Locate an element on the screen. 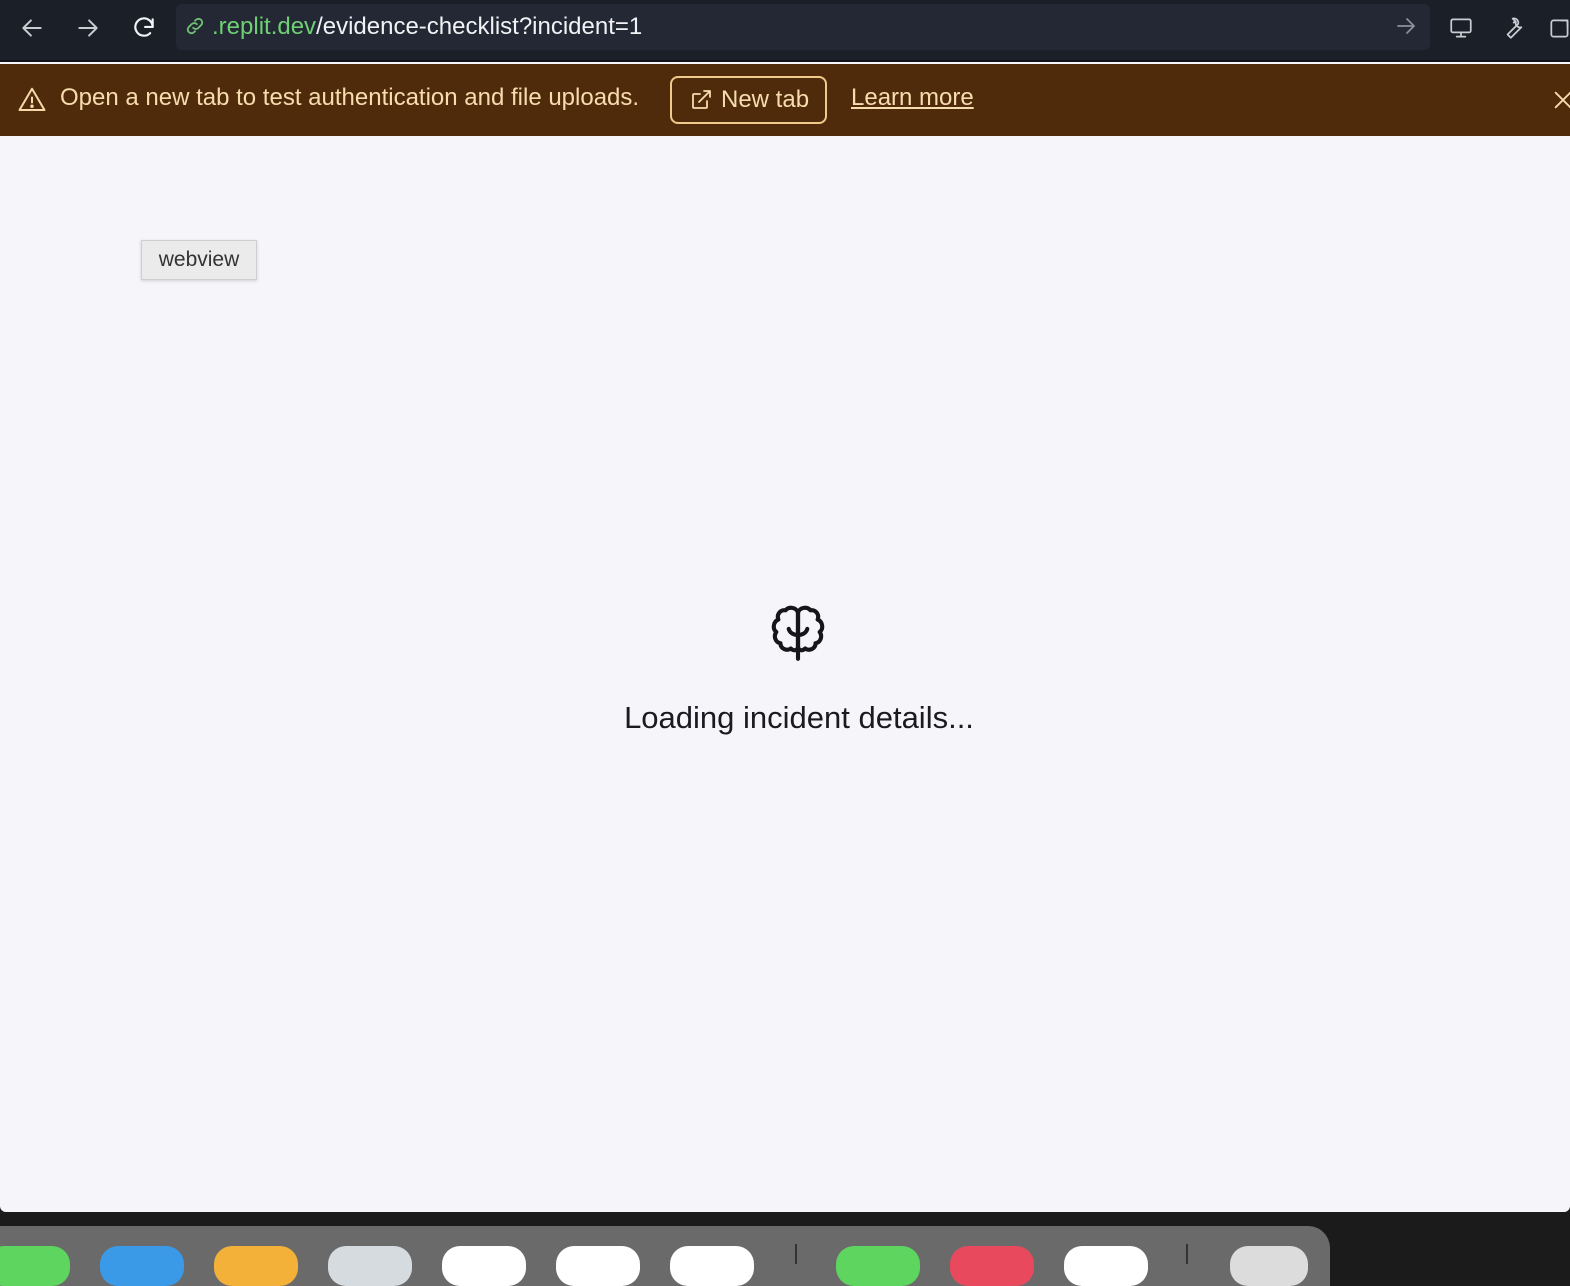 Image resolution: width=1570 pixels, height=1286 pixels. dock-app-chrome is located at coordinates (370, 1266).